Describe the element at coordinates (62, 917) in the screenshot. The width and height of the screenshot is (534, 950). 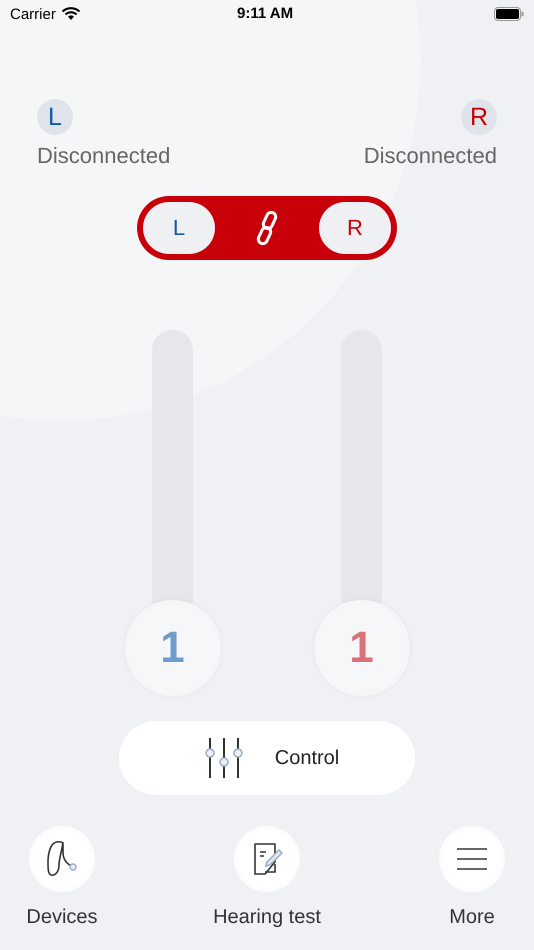
I see `nav-label: Devices` at that location.